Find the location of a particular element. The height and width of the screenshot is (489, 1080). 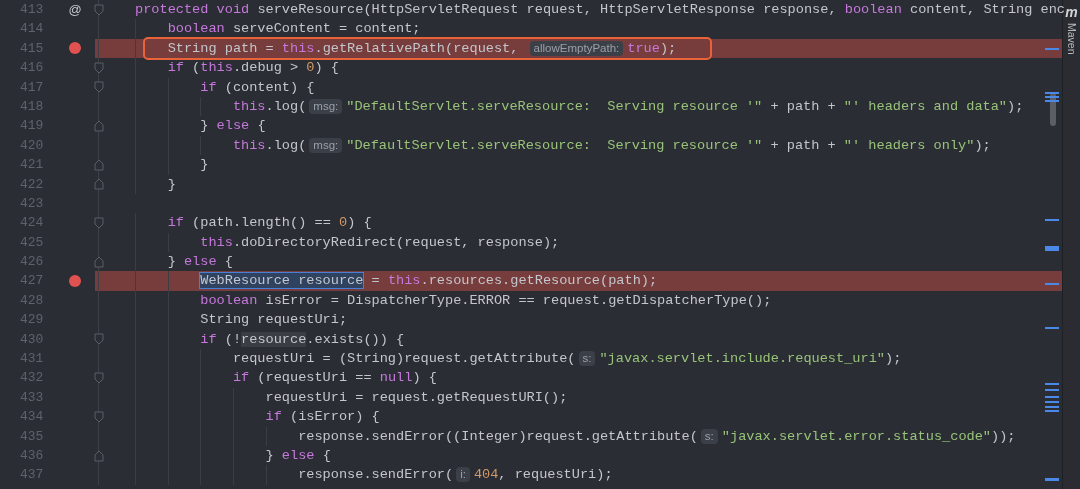

line-number: 433 is located at coordinates (32, 397).